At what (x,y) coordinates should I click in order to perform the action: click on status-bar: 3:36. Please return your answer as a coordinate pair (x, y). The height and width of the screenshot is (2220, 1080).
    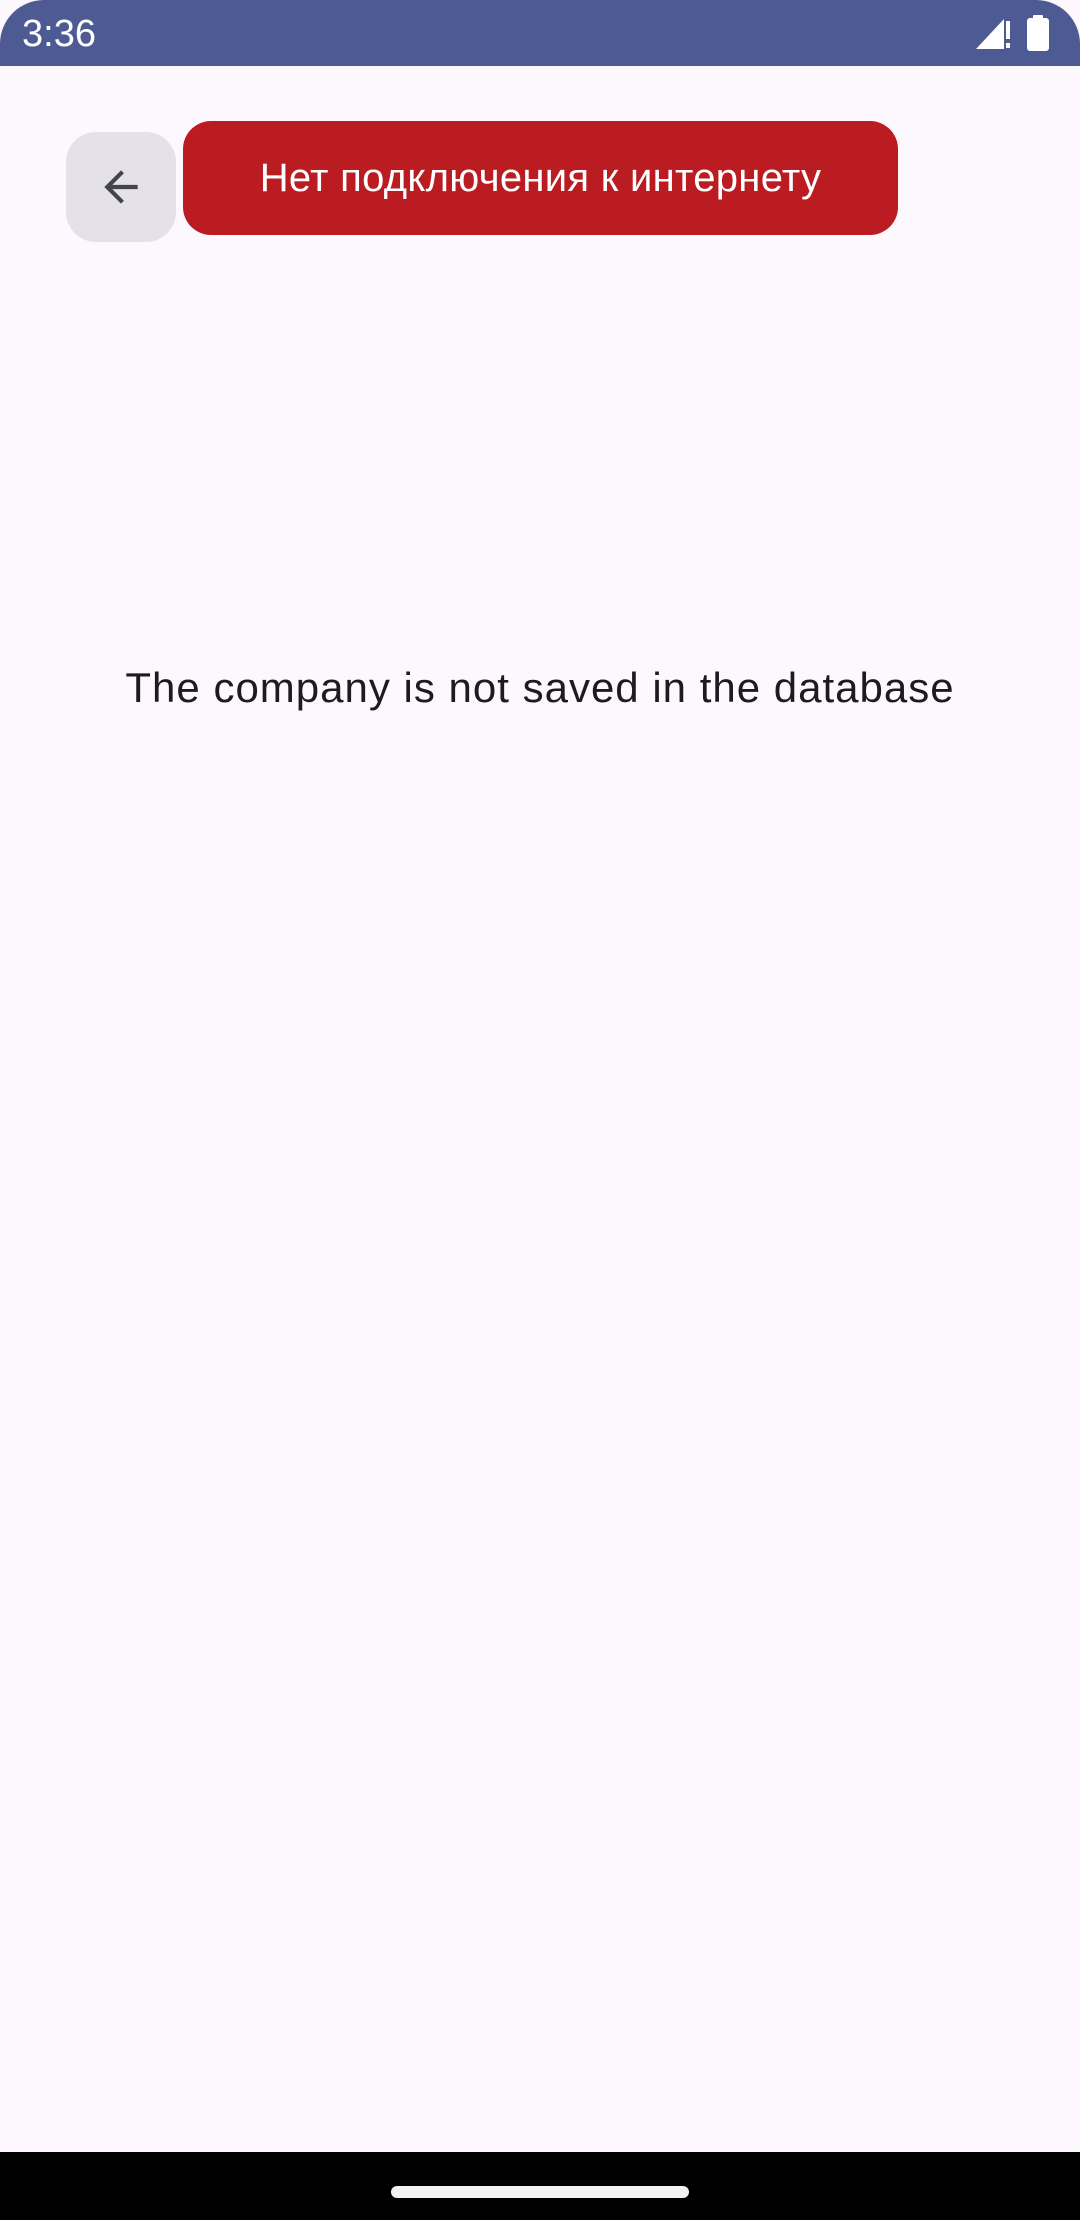
    Looking at the image, I should click on (540, 33).